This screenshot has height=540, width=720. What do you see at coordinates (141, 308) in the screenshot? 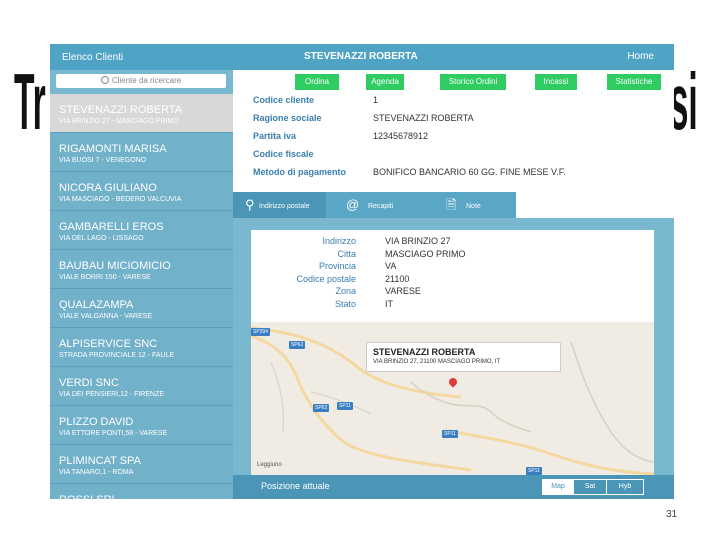
I see `client-list-item: QUALAZAMPA VIALE VALGANNA - VARESE` at bounding box center [141, 308].